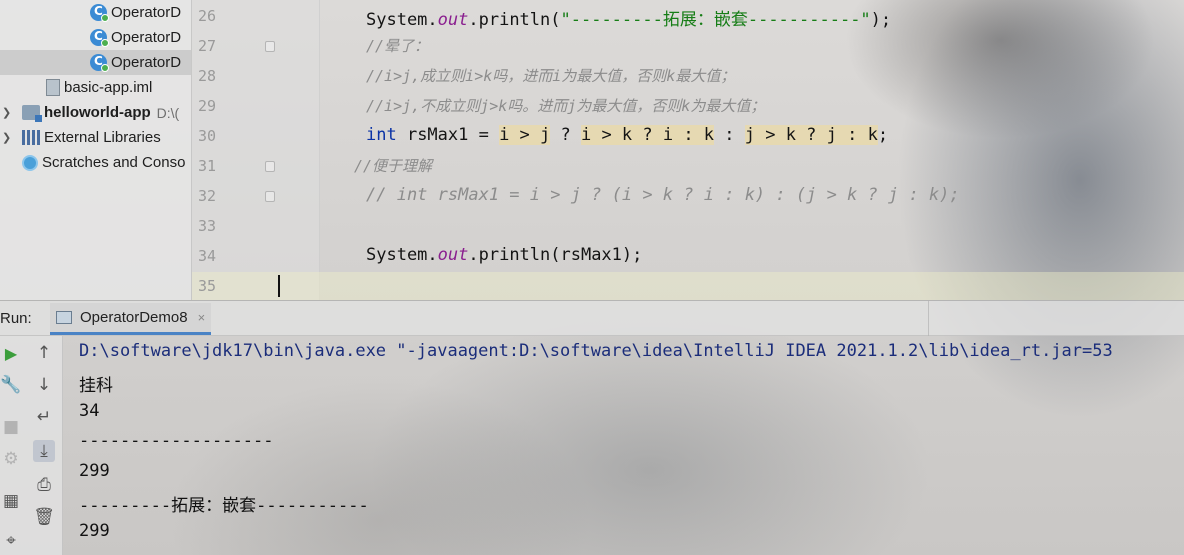  What do you see at coordinates (550, 75) in the screenshot?
I see `code-line-28: //i>j,成立则i>k吗，进而i为最大值，否则k最大值；` at bounding box center [550, 75].